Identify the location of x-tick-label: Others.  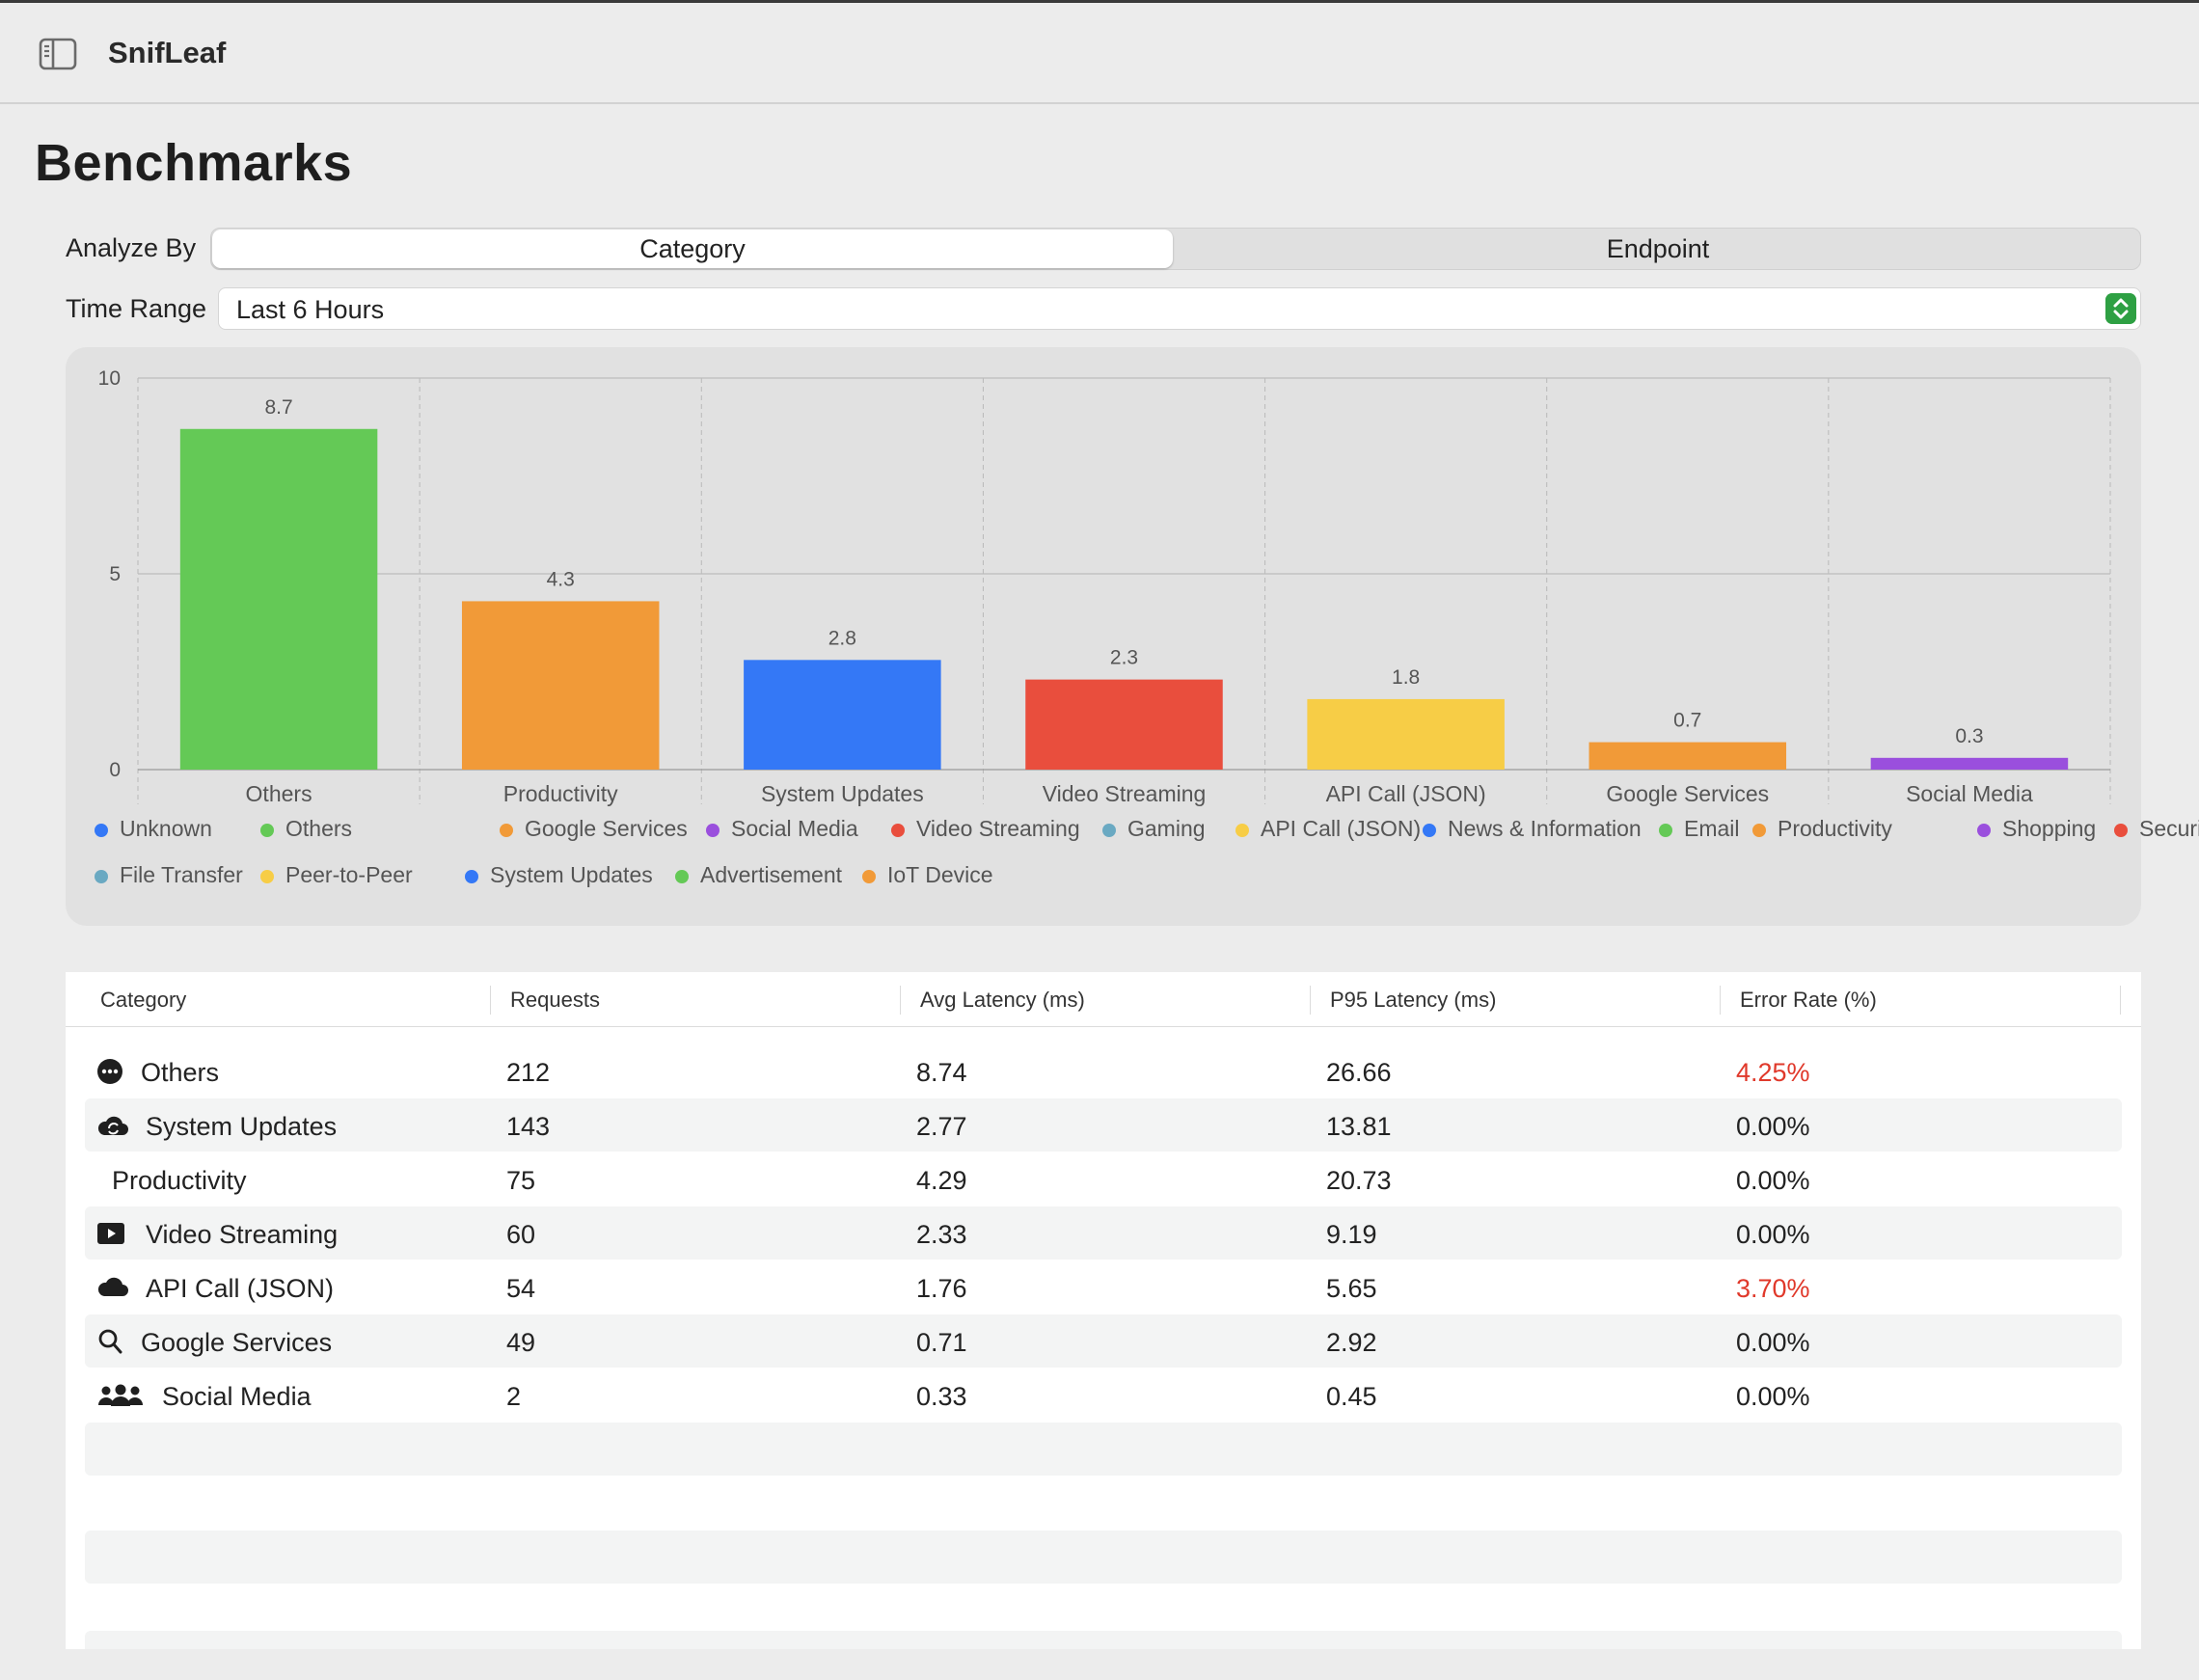
(279, 794).